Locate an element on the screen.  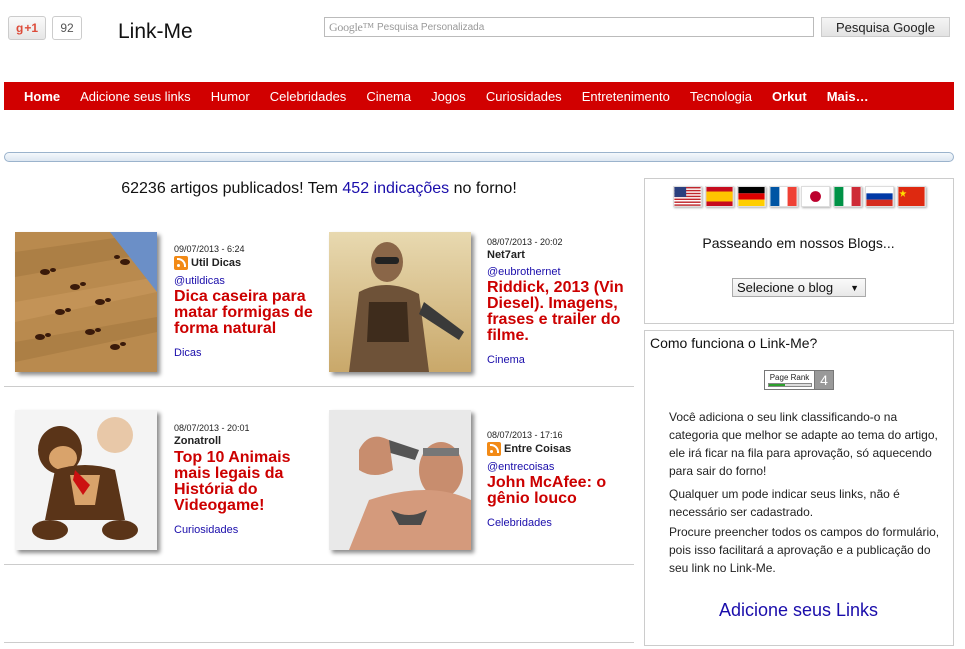
article-date: 08/07/2013 - 17:16 is located at coordinates (525, 435).